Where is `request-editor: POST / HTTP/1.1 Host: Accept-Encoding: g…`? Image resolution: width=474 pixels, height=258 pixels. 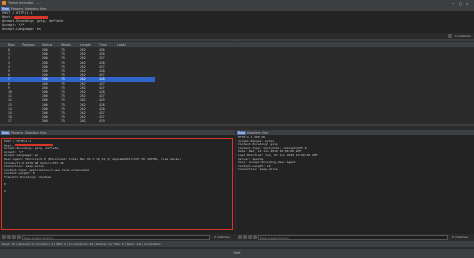
request-editor: POST / HTTP/1.1 Host: Accept-Encoding: g… is located at coordinates (237, 22).